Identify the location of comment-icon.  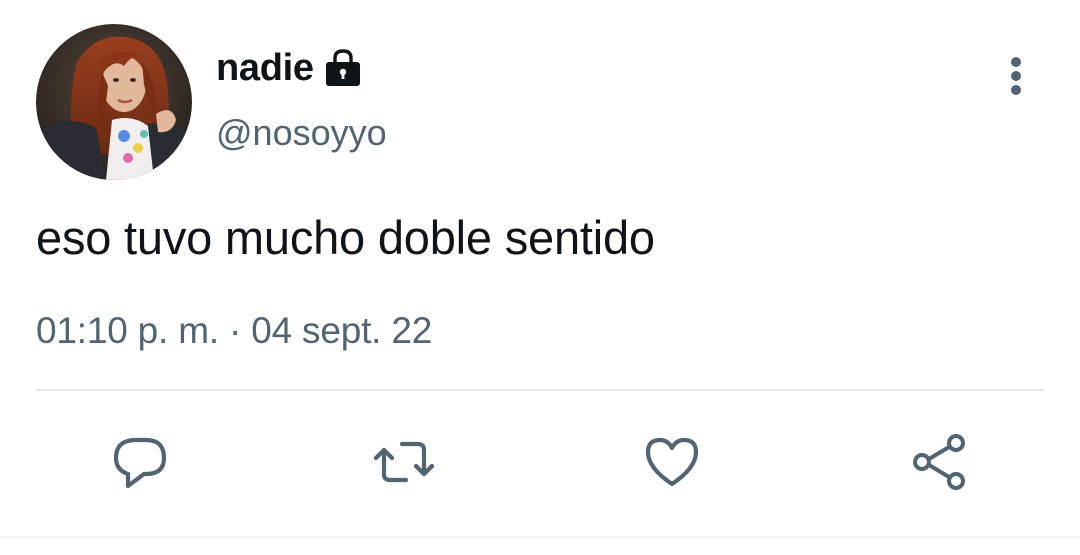
(140, 463).